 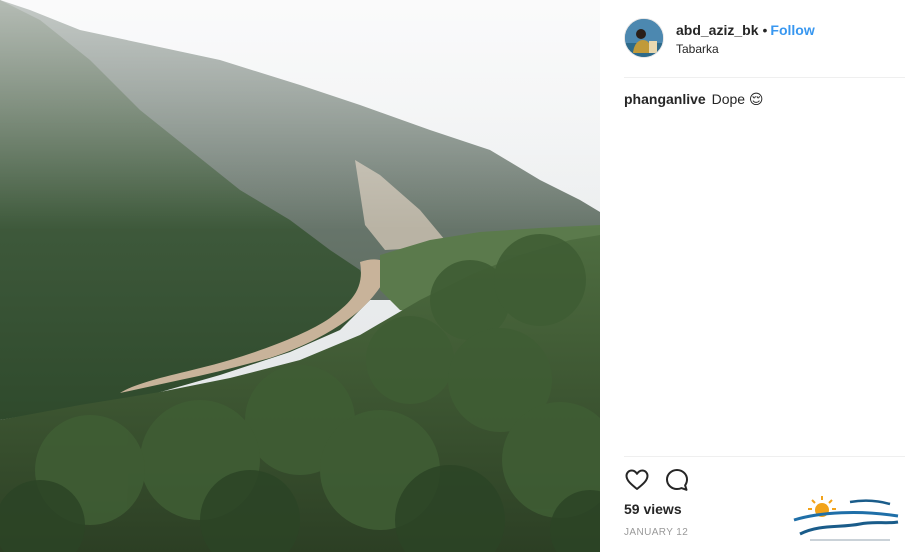 What do you see at coordinates (656, 532) in the screenshot?
I see `post-date: JANUARY 12` at bounding box center [656, 532].